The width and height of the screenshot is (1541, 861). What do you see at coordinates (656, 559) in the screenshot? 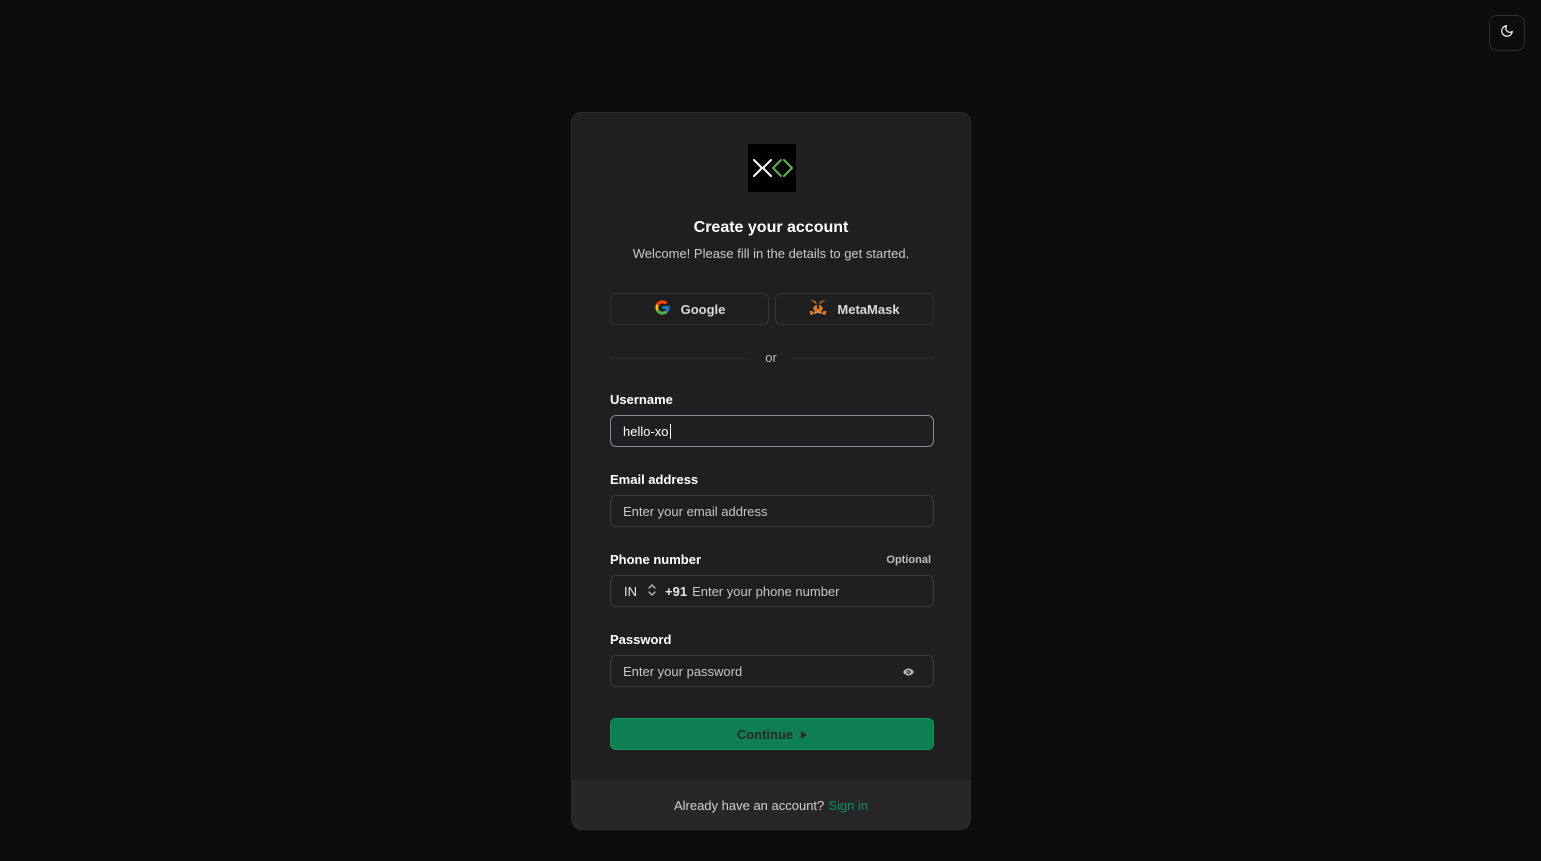
I see `phone-label: Phone number` at bounding box center [656, 559].